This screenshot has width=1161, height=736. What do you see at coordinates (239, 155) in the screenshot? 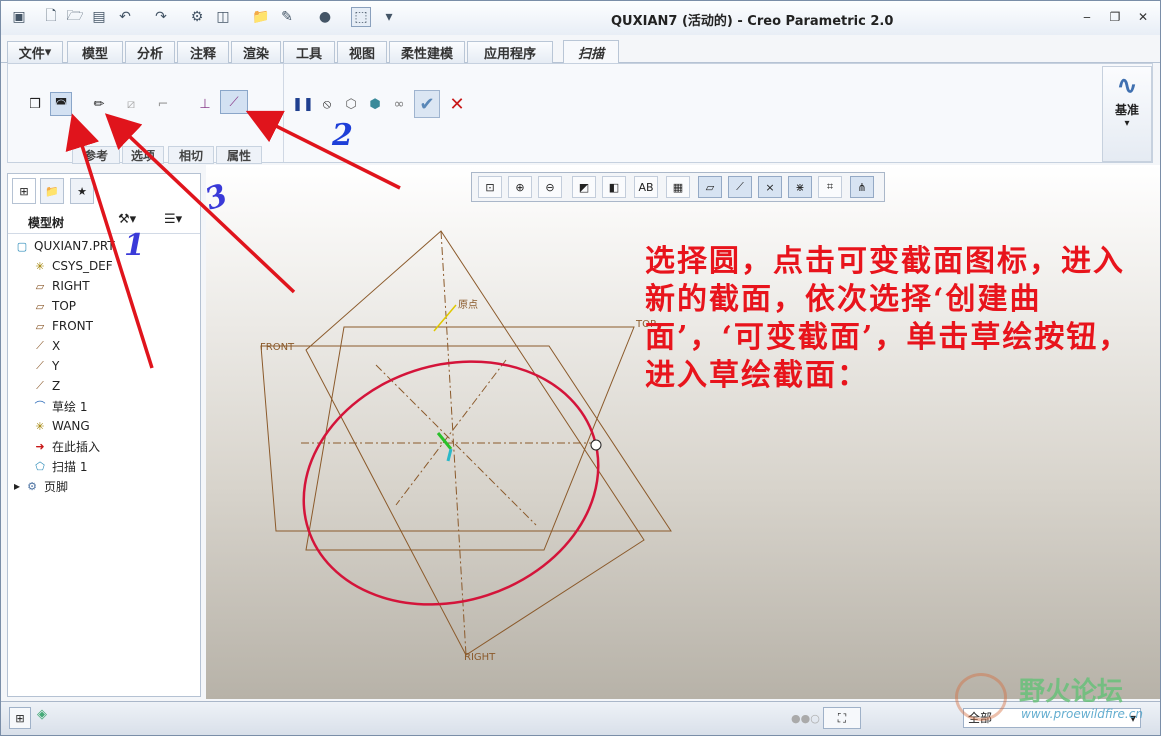
I see `group-properties: 属性` at bounding box center [239, 155].